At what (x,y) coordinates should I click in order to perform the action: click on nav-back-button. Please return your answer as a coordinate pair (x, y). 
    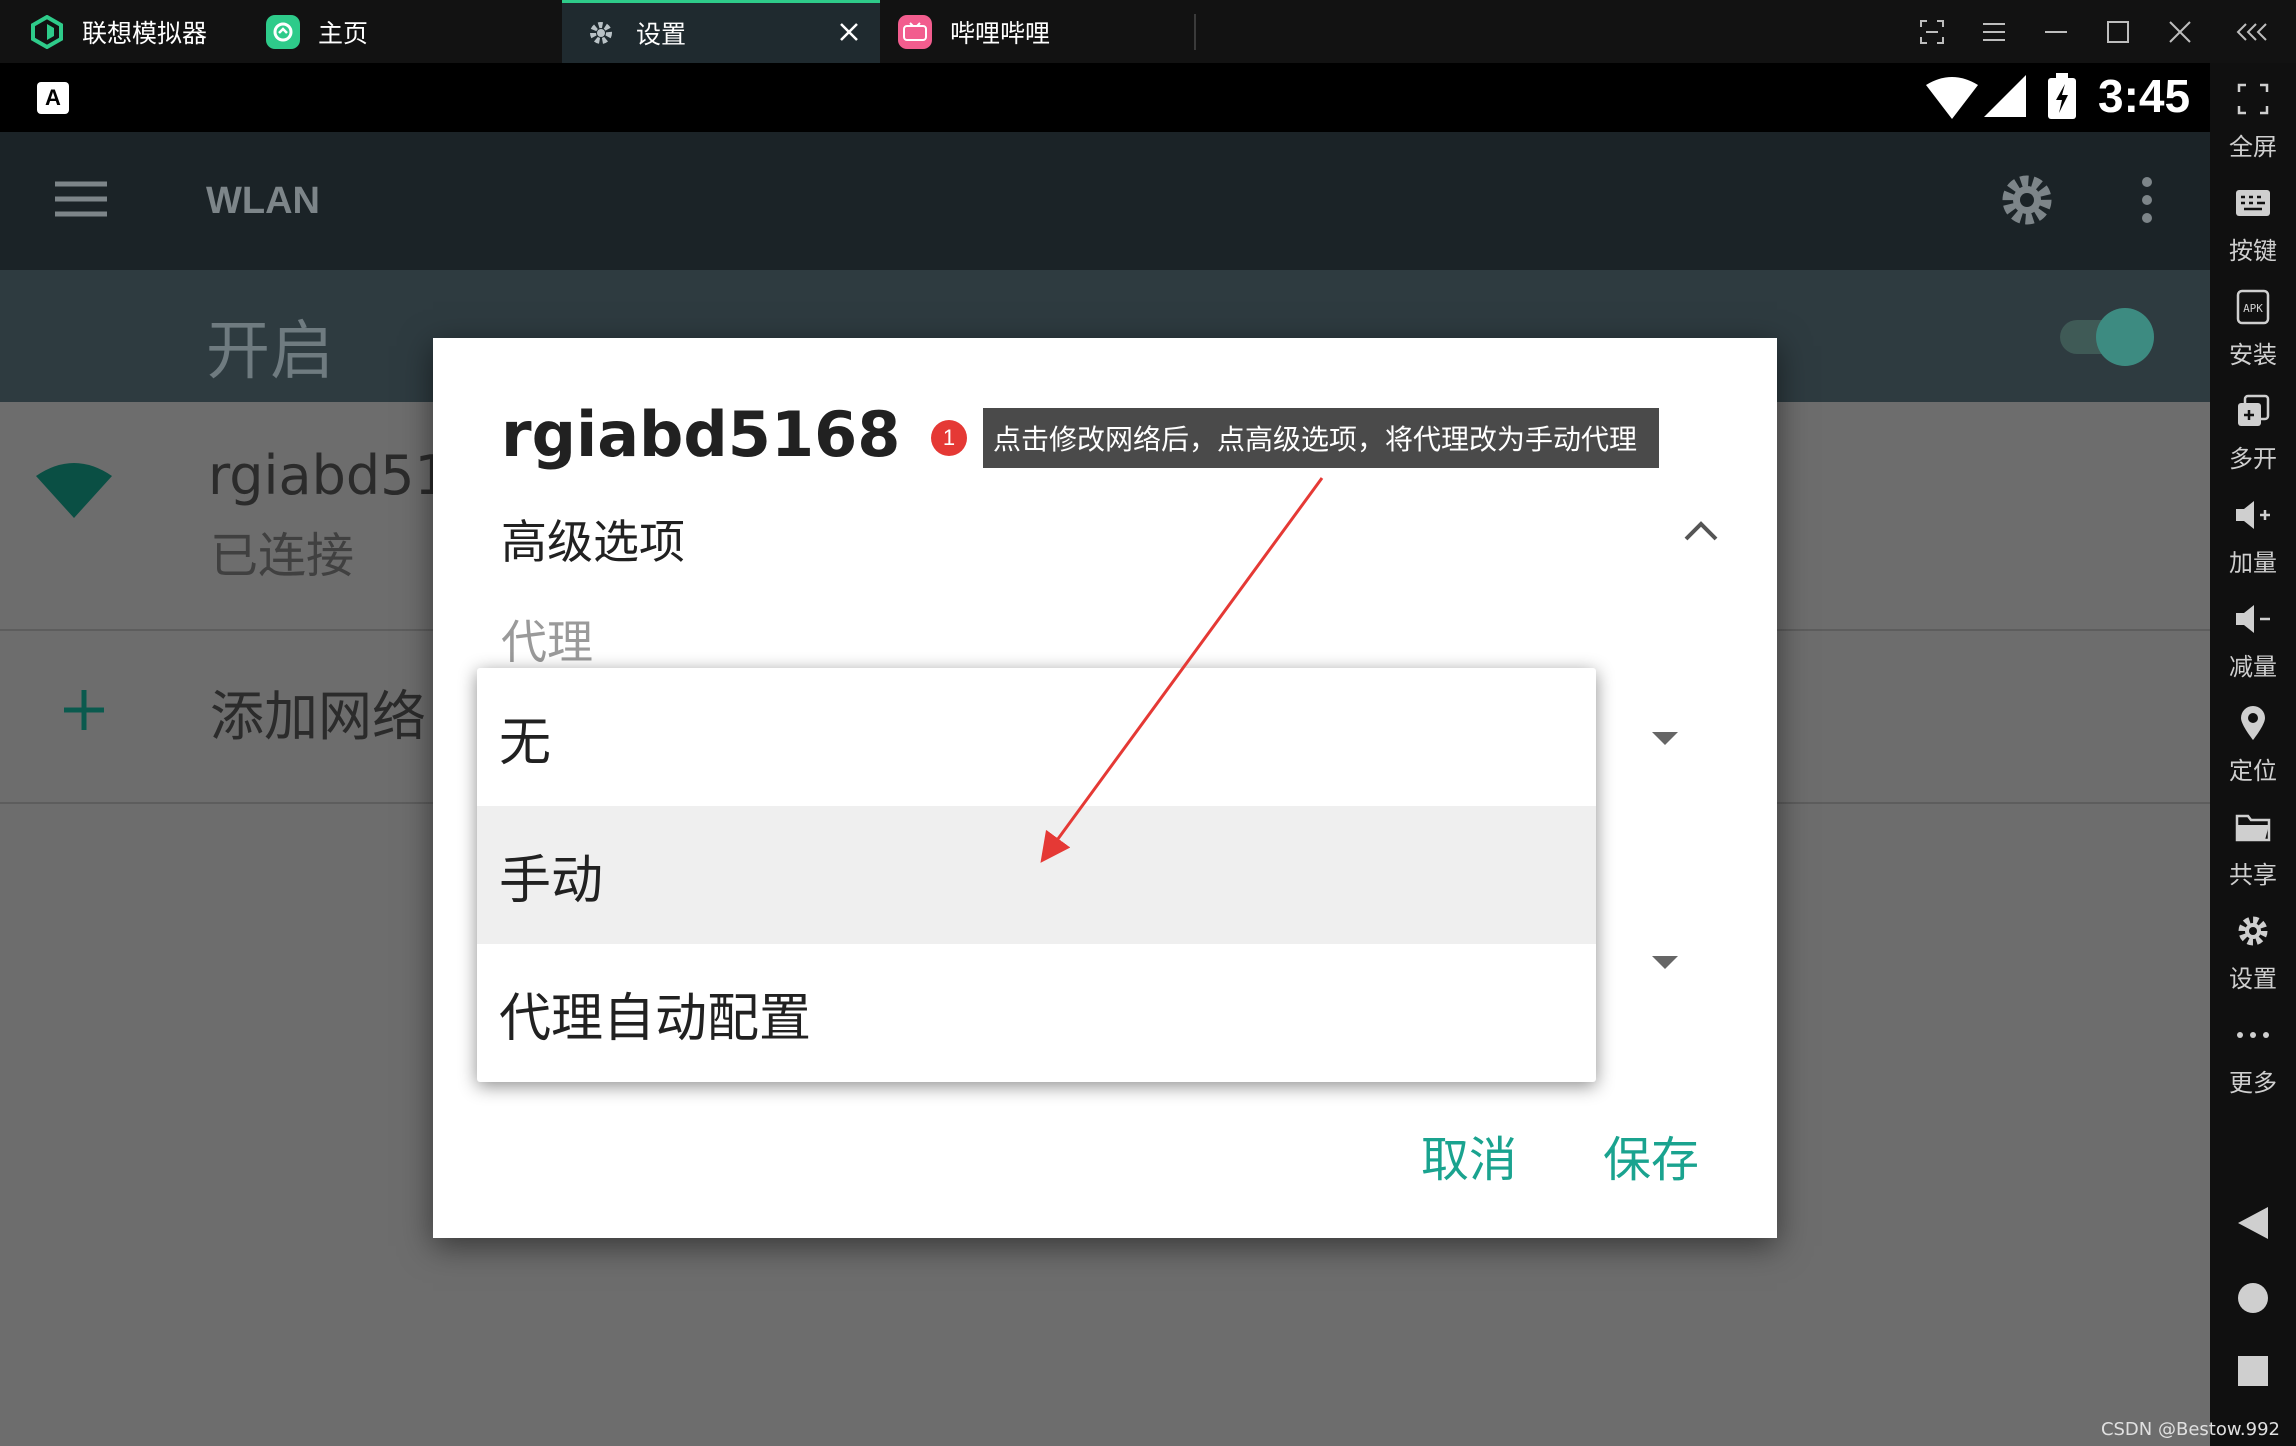
    Looking at the image, I should click on (2253, 1223).